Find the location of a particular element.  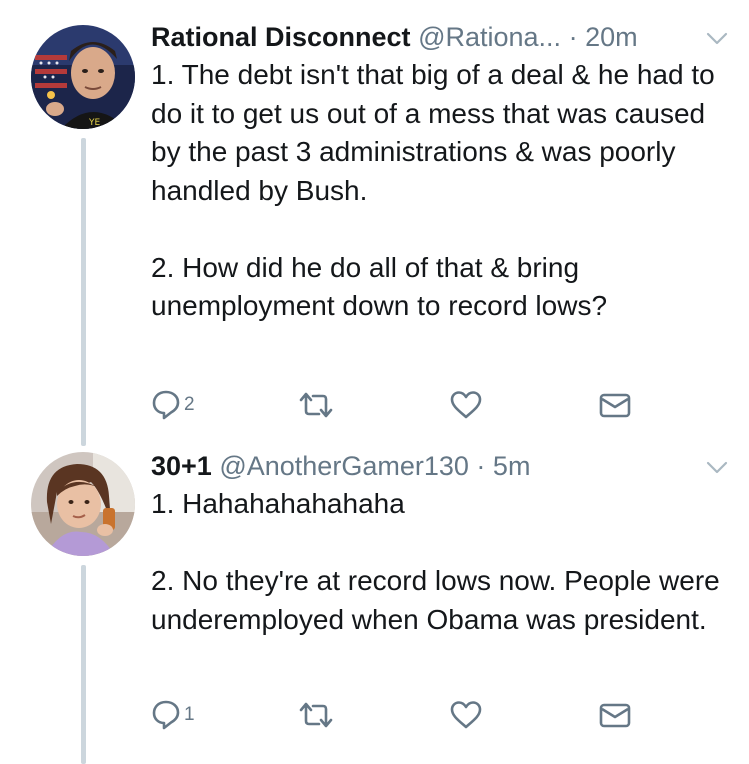

tweet-2-header: 30+1 @AnotherGamer130 · 5m is located at coordinates (440, 466).